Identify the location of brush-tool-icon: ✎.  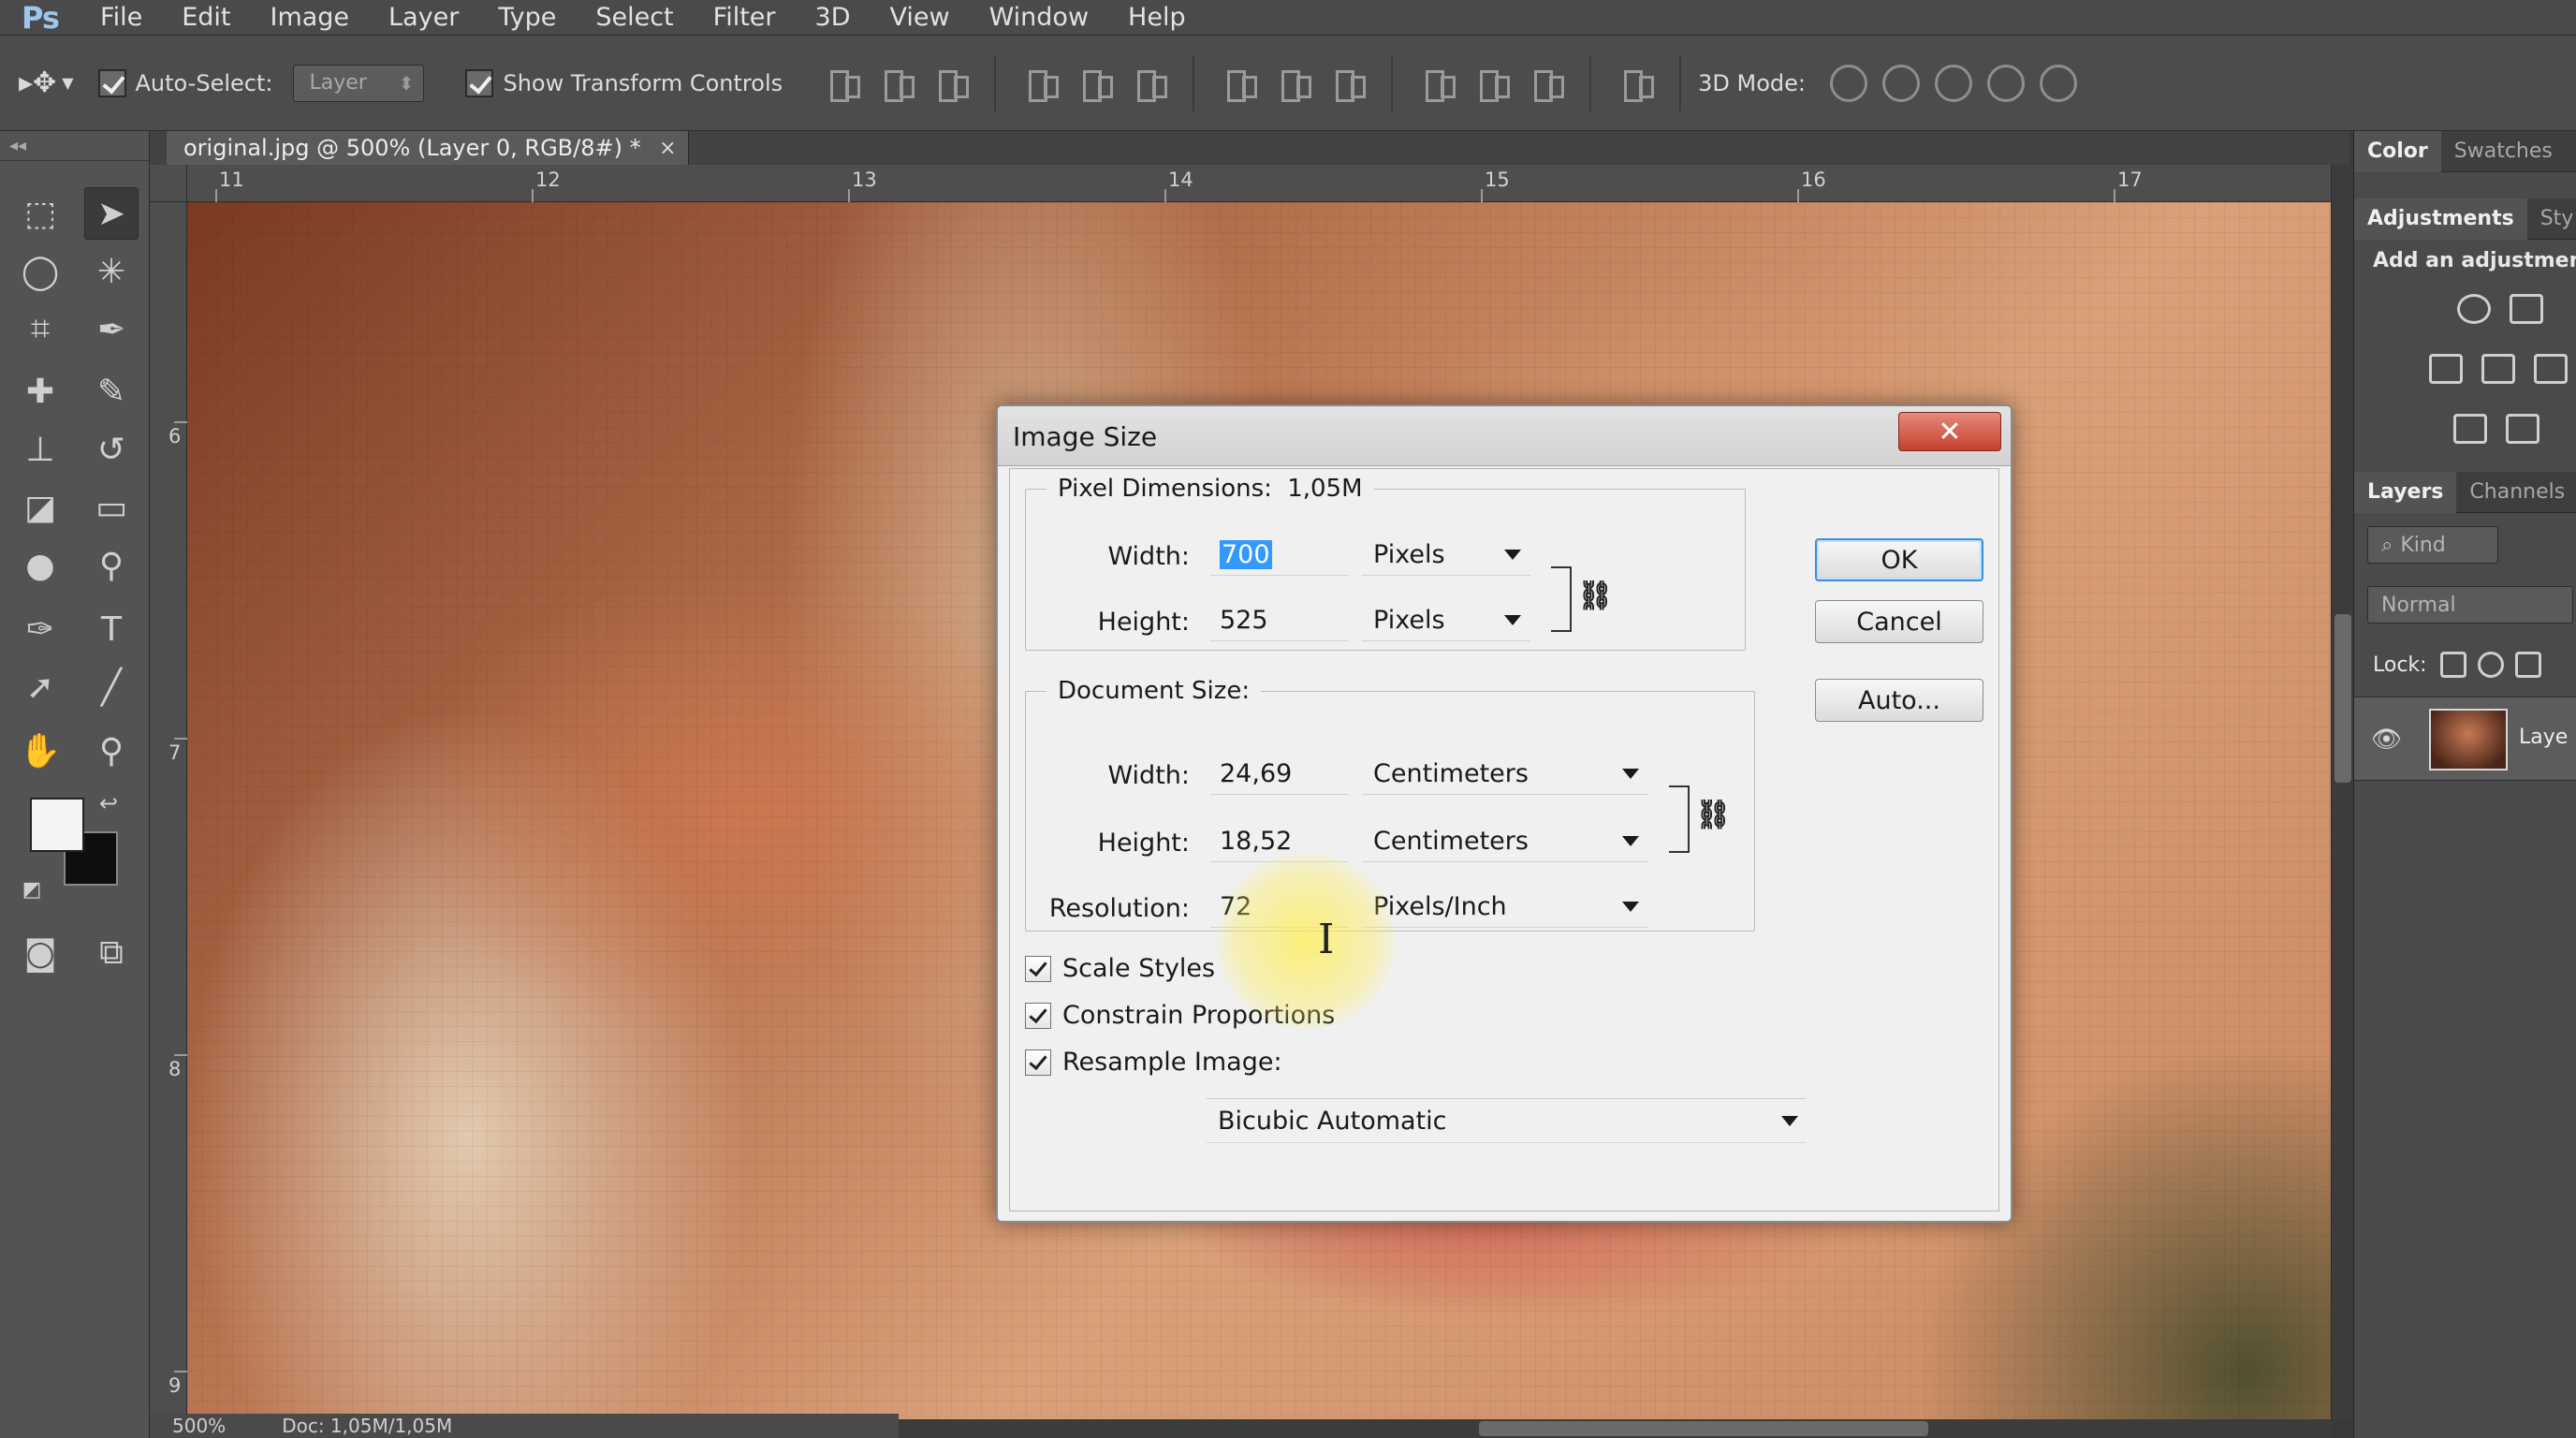
(111, 391).